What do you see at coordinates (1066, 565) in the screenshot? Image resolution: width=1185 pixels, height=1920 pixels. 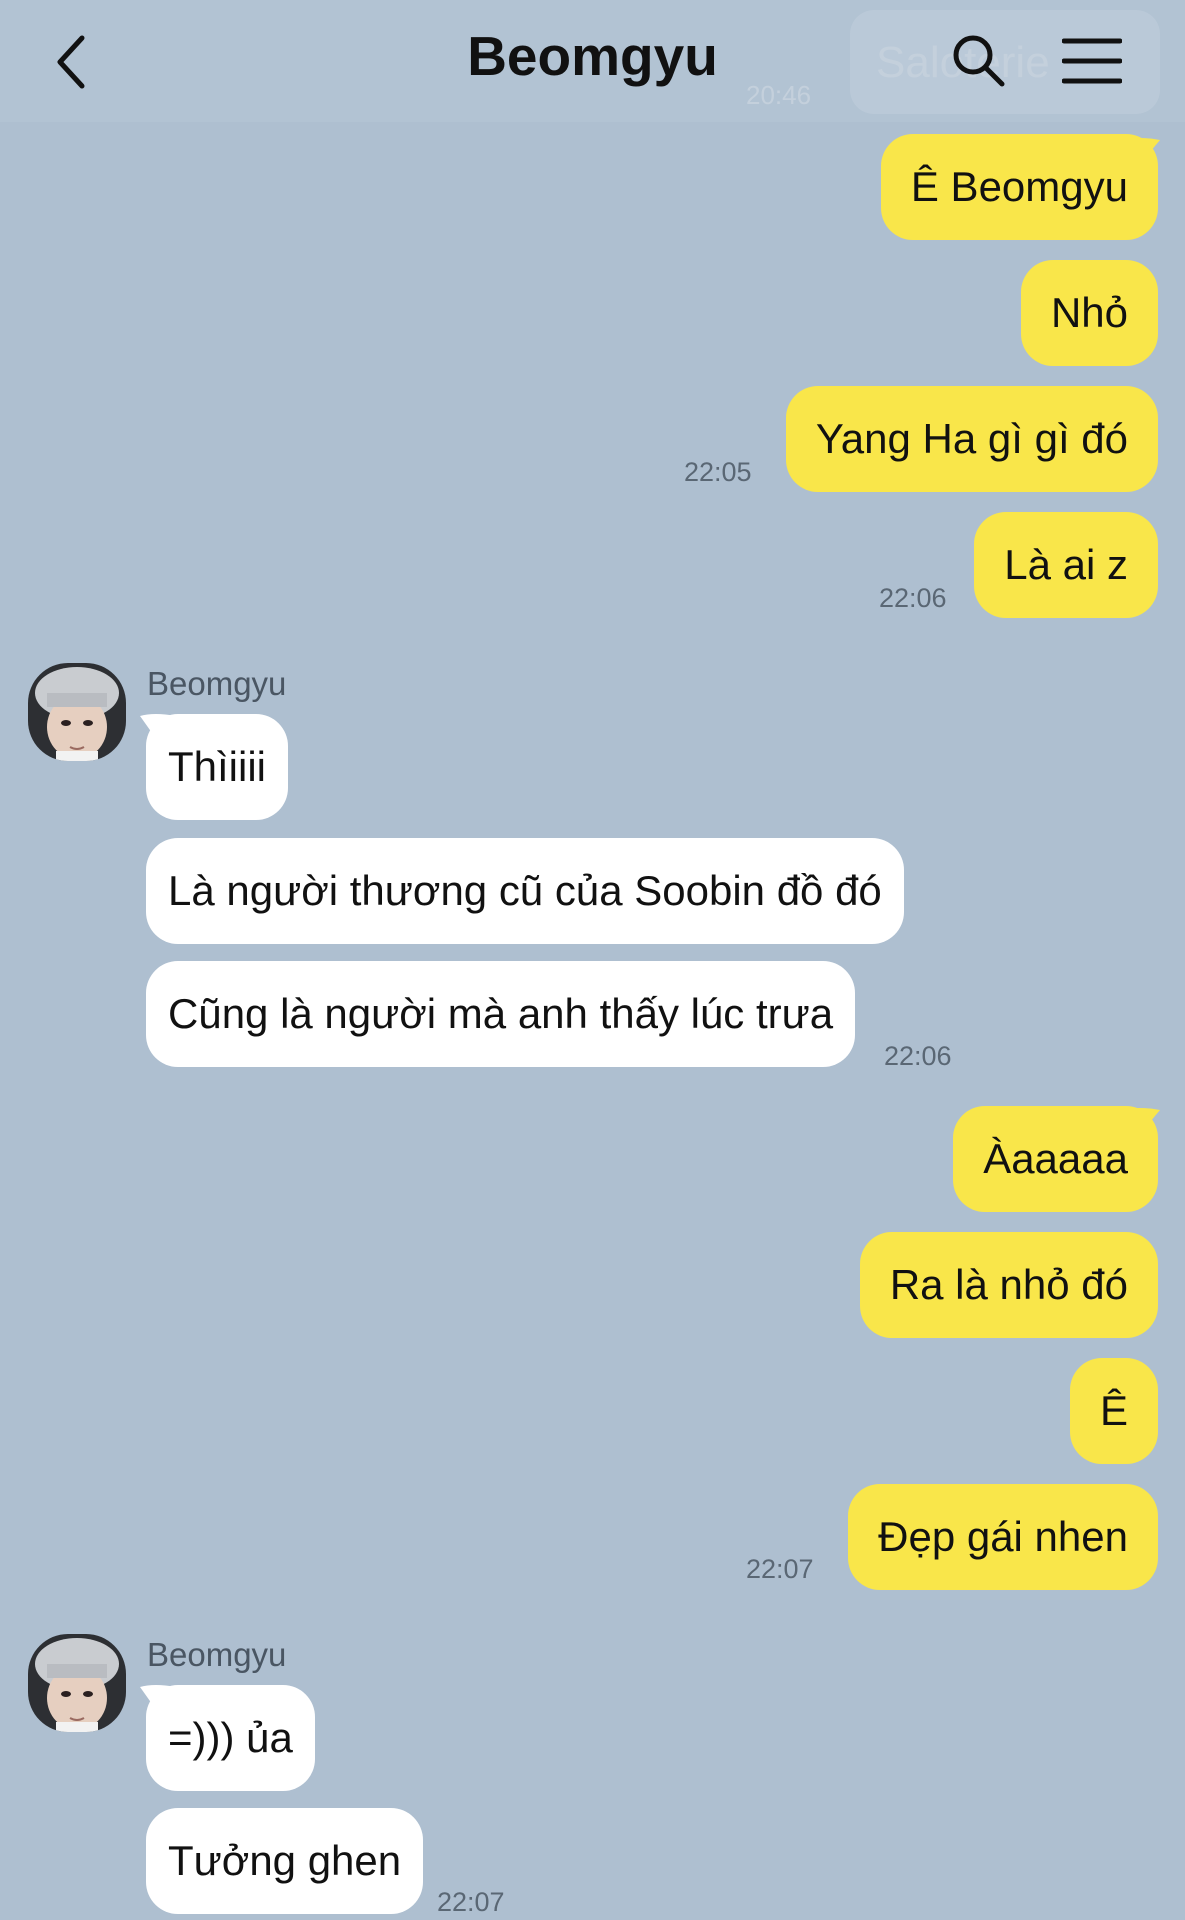 I see `my-message-bubble: Là ai z` at bounding box center [1066, 565].